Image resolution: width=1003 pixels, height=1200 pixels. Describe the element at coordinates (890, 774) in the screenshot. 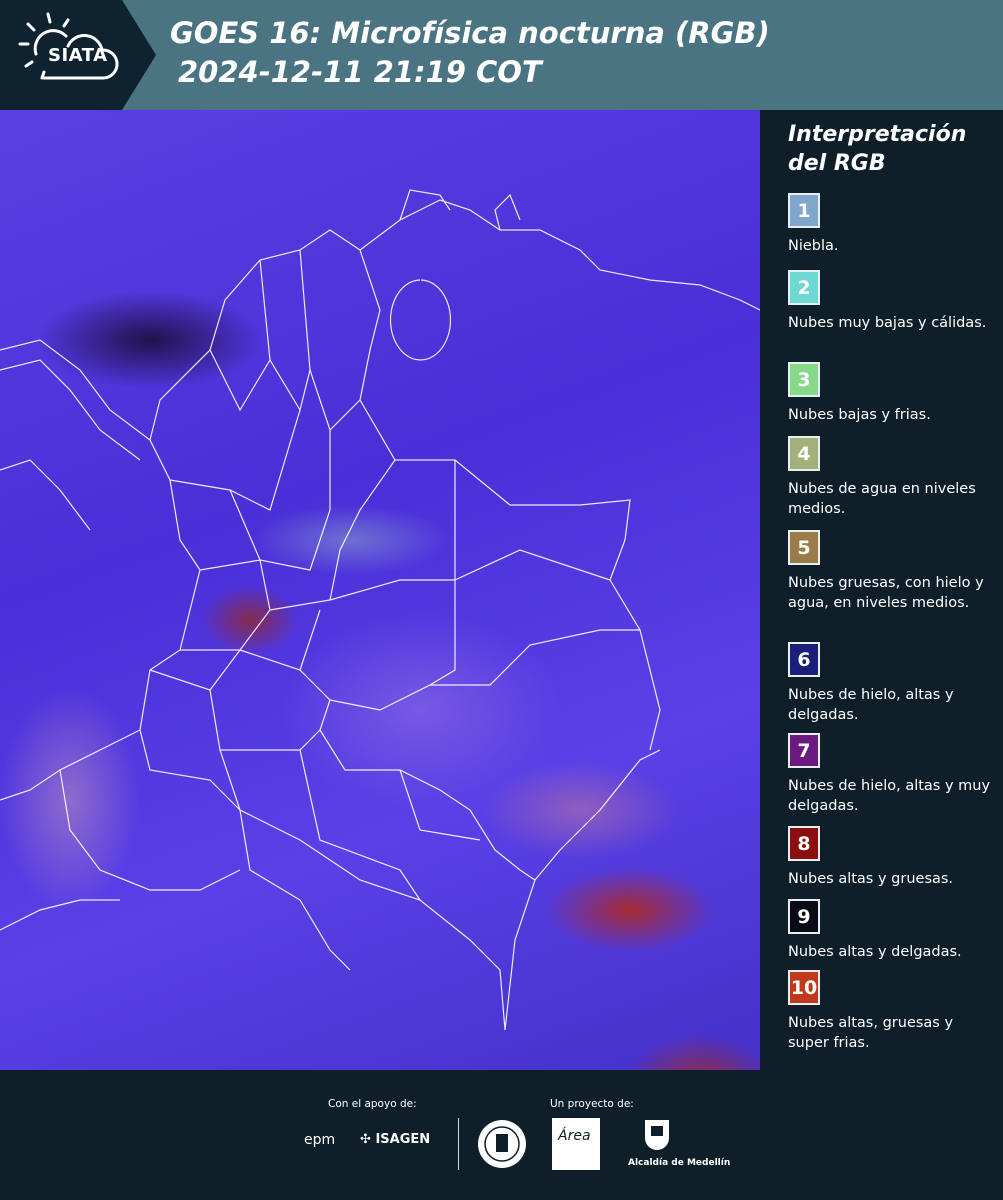

I see `legend-item-7: 7 Nubes de hielo, altas y muy delgadas.` at that location.